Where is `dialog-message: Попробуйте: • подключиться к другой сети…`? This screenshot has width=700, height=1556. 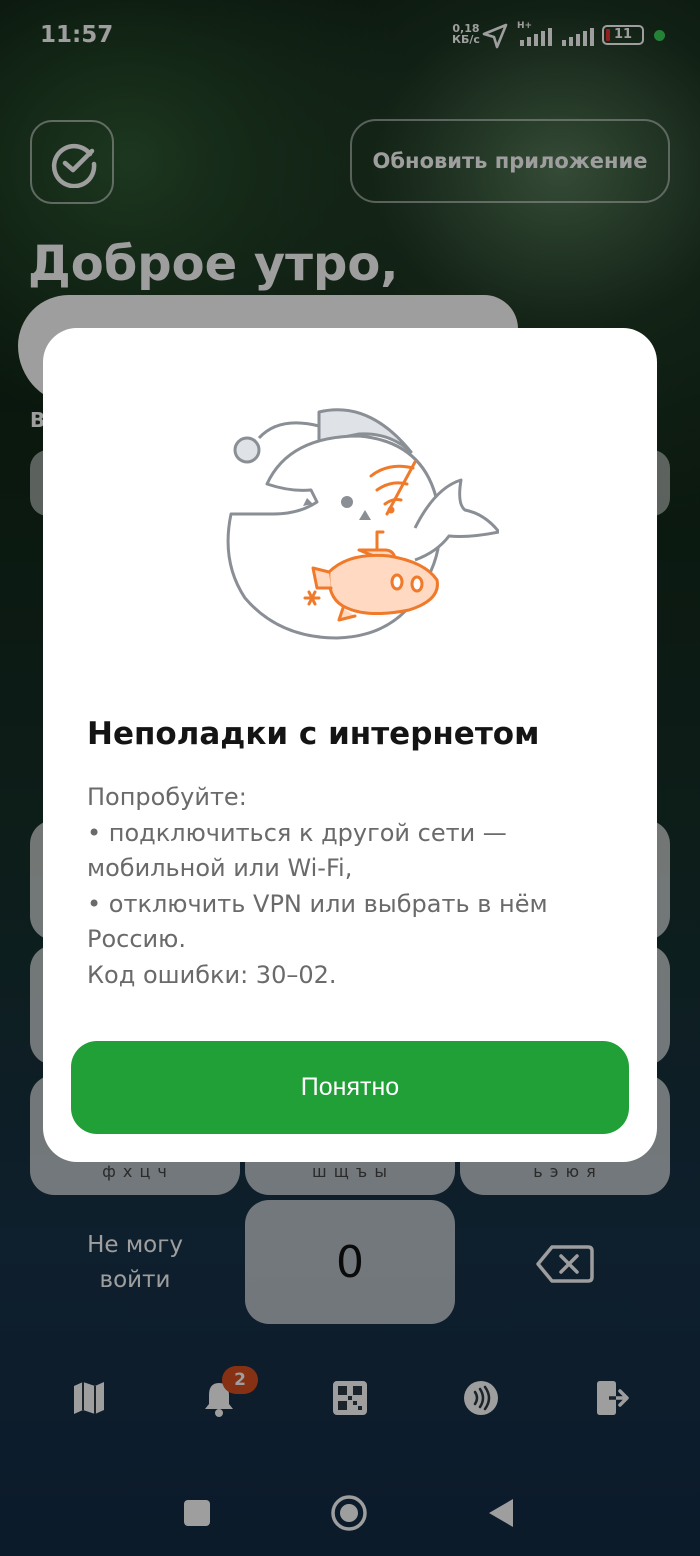 dialog-message: Попробуйте: • подключиться к другой сети… is located at coordinates (357, 887).